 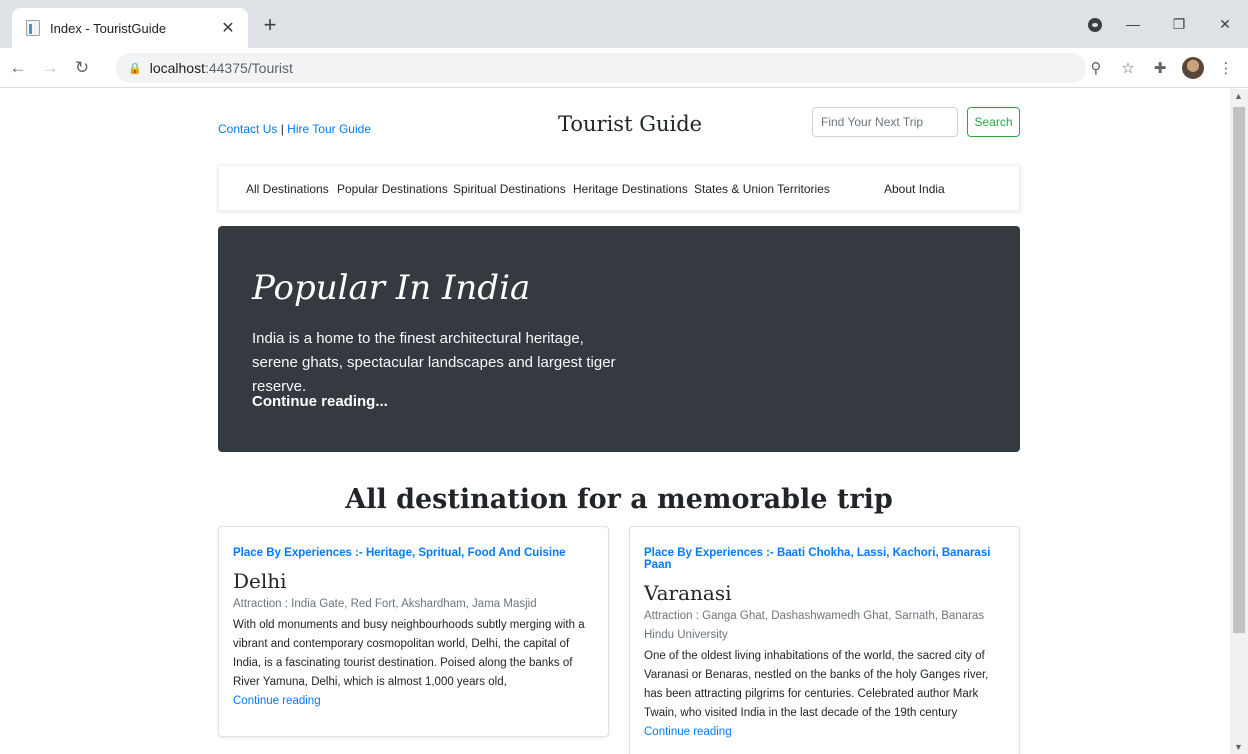 I want to click on scroll-down-icon: ▼, so click(x=1238, y=747).